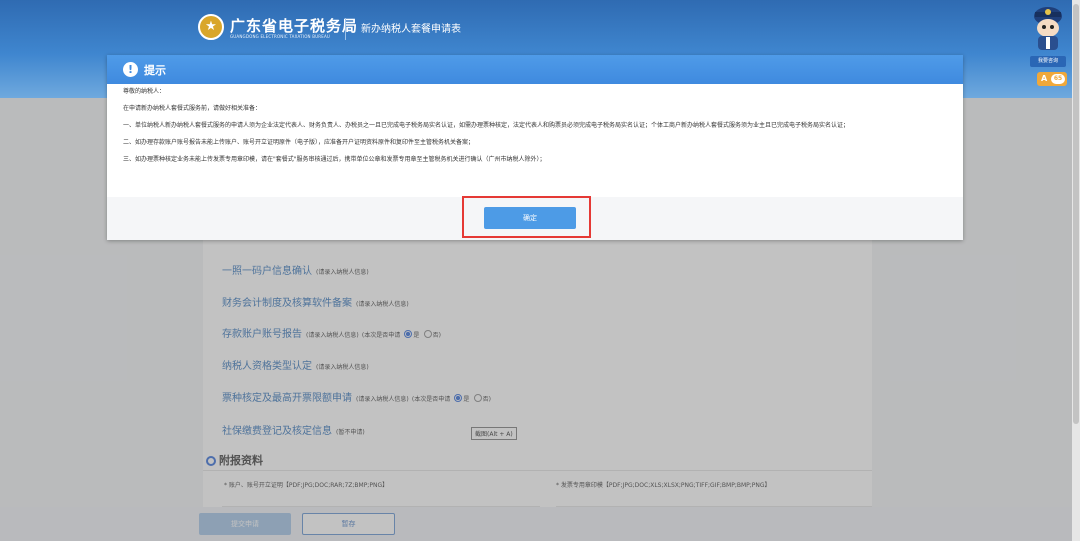 The height and width of the screenshot is (541, 1080). Describe the element at coordinates (1076, 214) in the screenshot. I see `scrollbar-thumb` at that location.